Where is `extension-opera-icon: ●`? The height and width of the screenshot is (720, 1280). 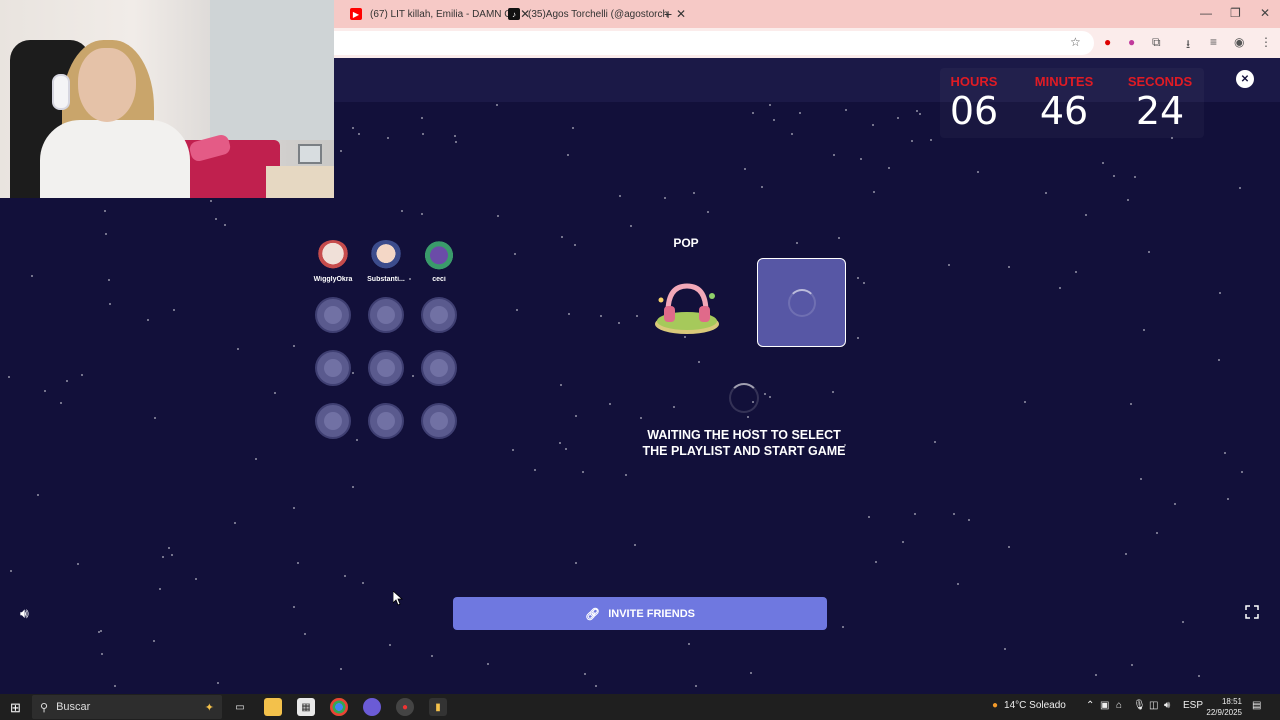 extension-opera-icon: ● is located at coordinates (1107, 42).